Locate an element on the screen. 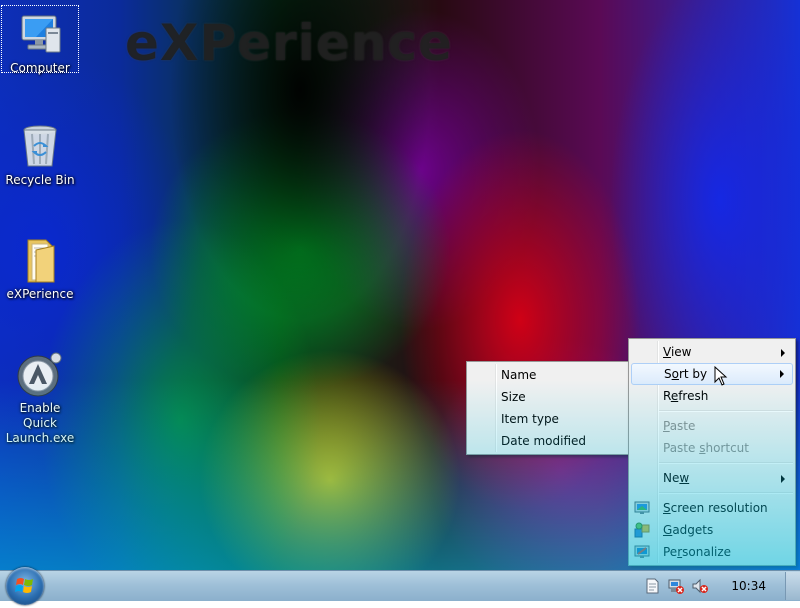 Image resolution: width=800 pixels, height=608 pixels. menu-item-paste: Paste is located at coordinates (712, 426).